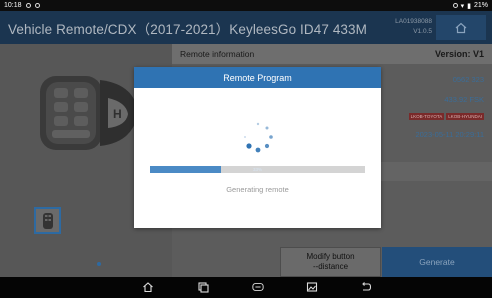 This screenshot has width=492, height=298. What do you see at coordinates (455, 5) in the screenshot?
I see `location-icon` at bounding box center [455, 5].